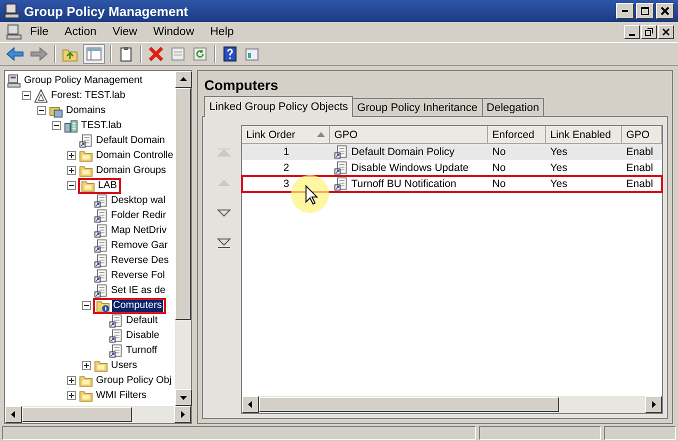  Describe the element at coordinates (156, 54) in the screenshot. I see `delete-icon` at that location.